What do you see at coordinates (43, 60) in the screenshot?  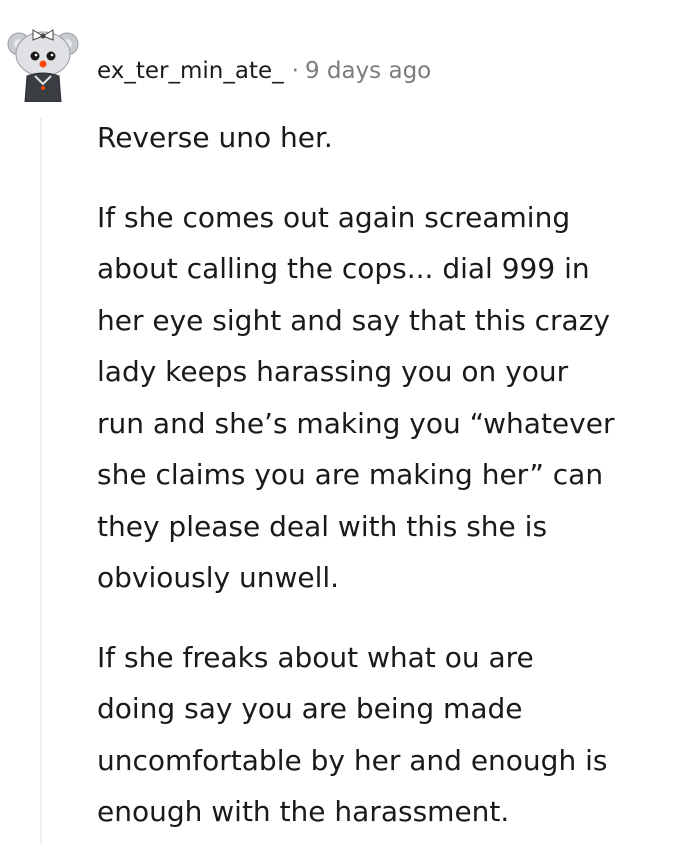 I see `snoo-avatar-icon` at bounding box center [43, 60].